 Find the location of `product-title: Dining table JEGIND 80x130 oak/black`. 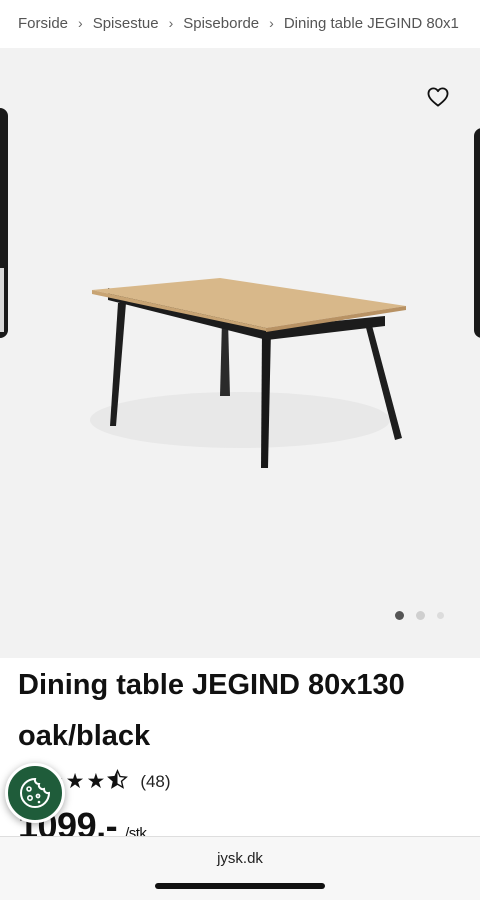

product-title: Dining table JEGIND 80x130 oak/black is located at coordinates (238, 711).